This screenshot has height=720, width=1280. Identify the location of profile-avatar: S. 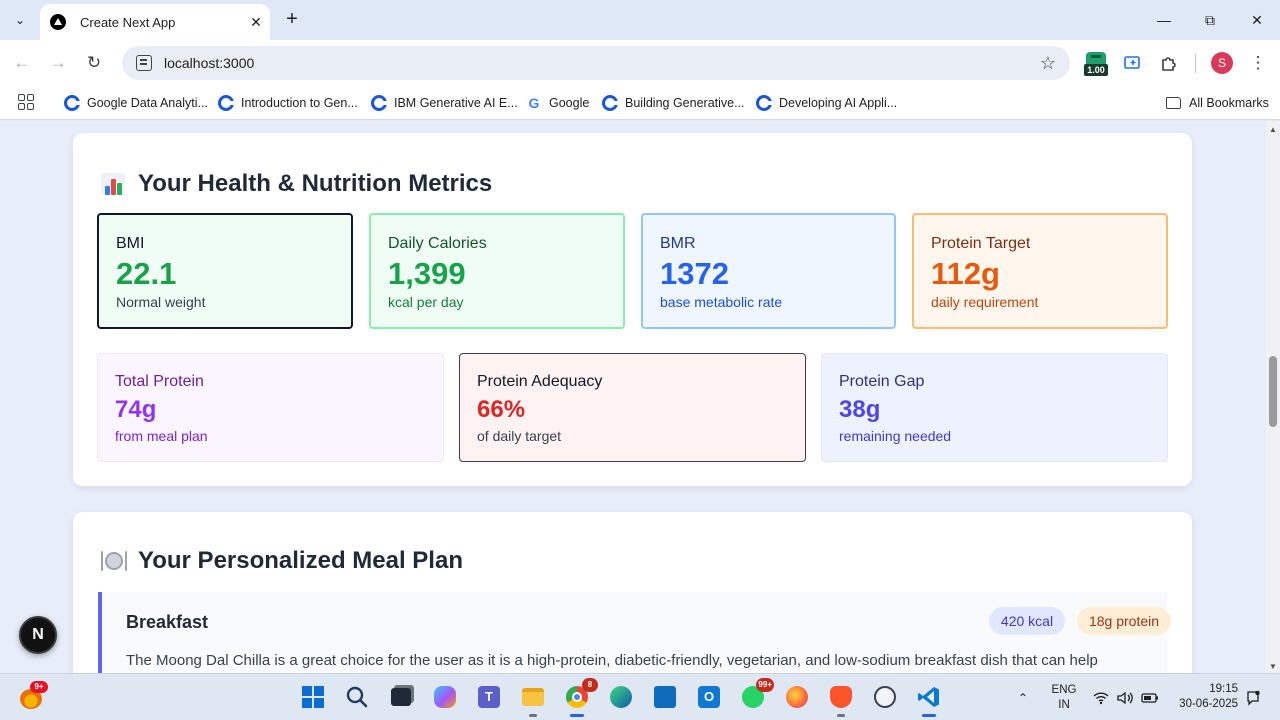
(1222, 63).